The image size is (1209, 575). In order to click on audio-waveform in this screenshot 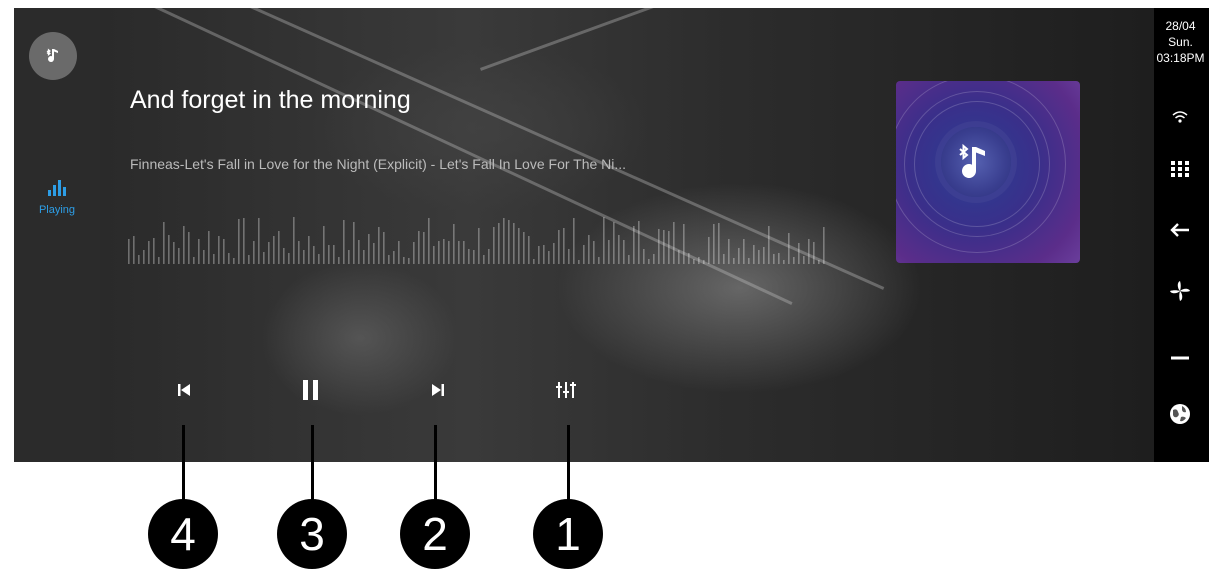, I will do `click(476, 240)`.